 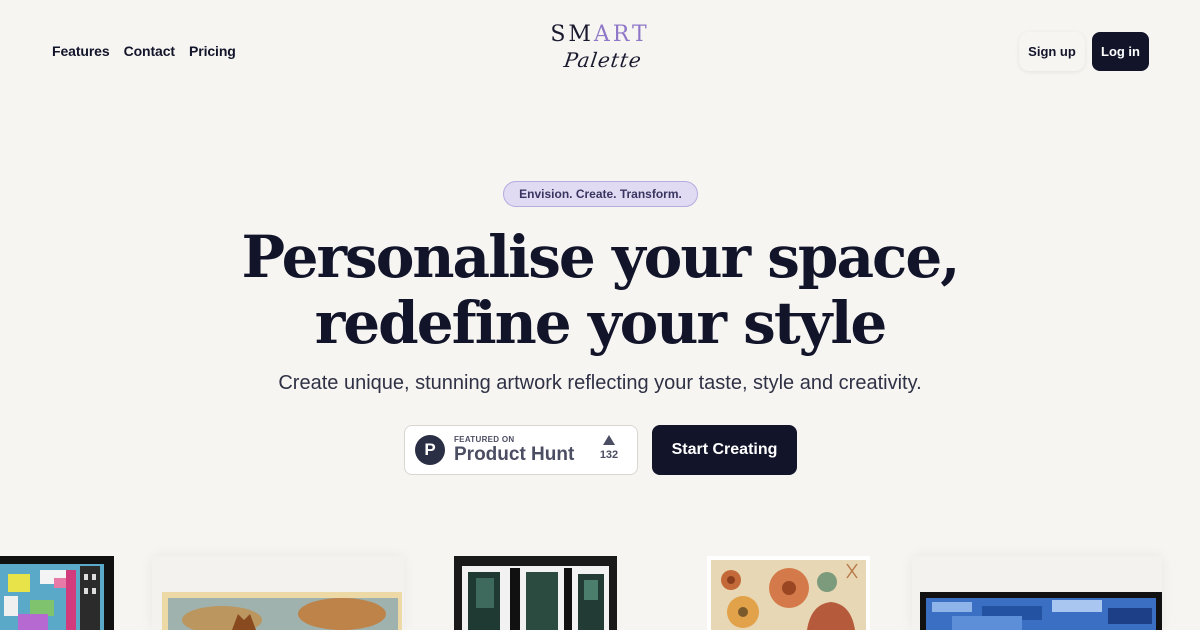 What do you see at coordinates (514, 454) in the screenshot?
I see `product-hunt-name: Product Hunt` at bounding box center [514, 454].